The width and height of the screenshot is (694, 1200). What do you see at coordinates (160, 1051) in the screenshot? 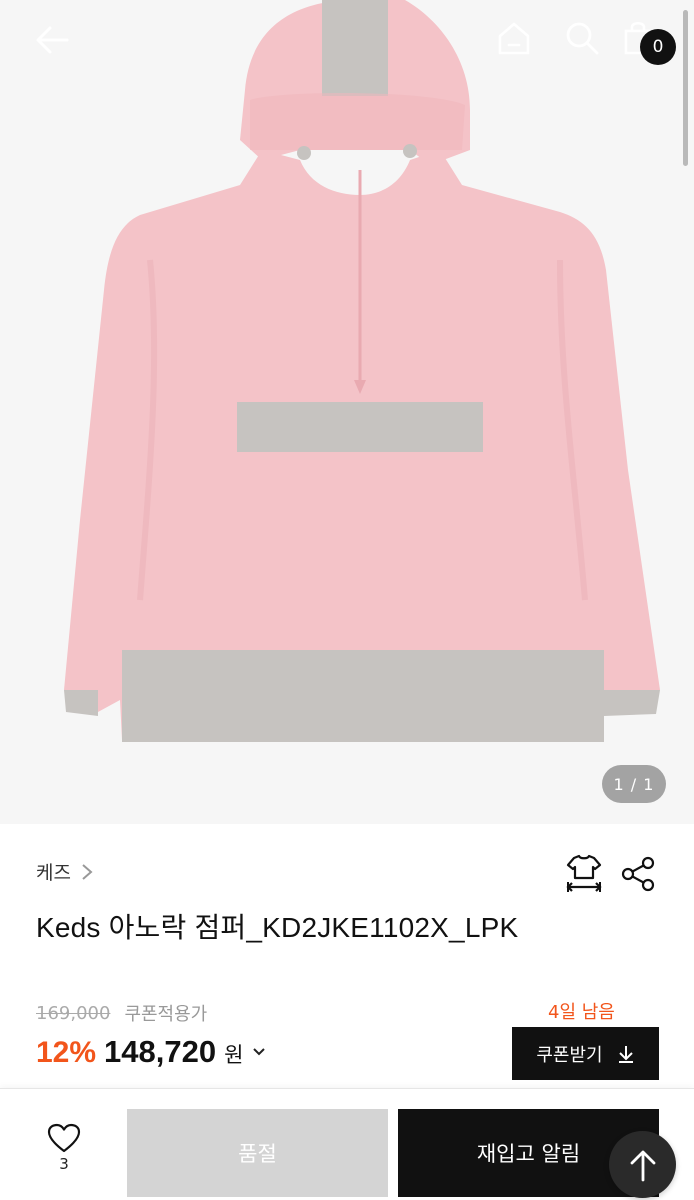
I see `sale-price: 148,720` at bounding box center [160, 1051].